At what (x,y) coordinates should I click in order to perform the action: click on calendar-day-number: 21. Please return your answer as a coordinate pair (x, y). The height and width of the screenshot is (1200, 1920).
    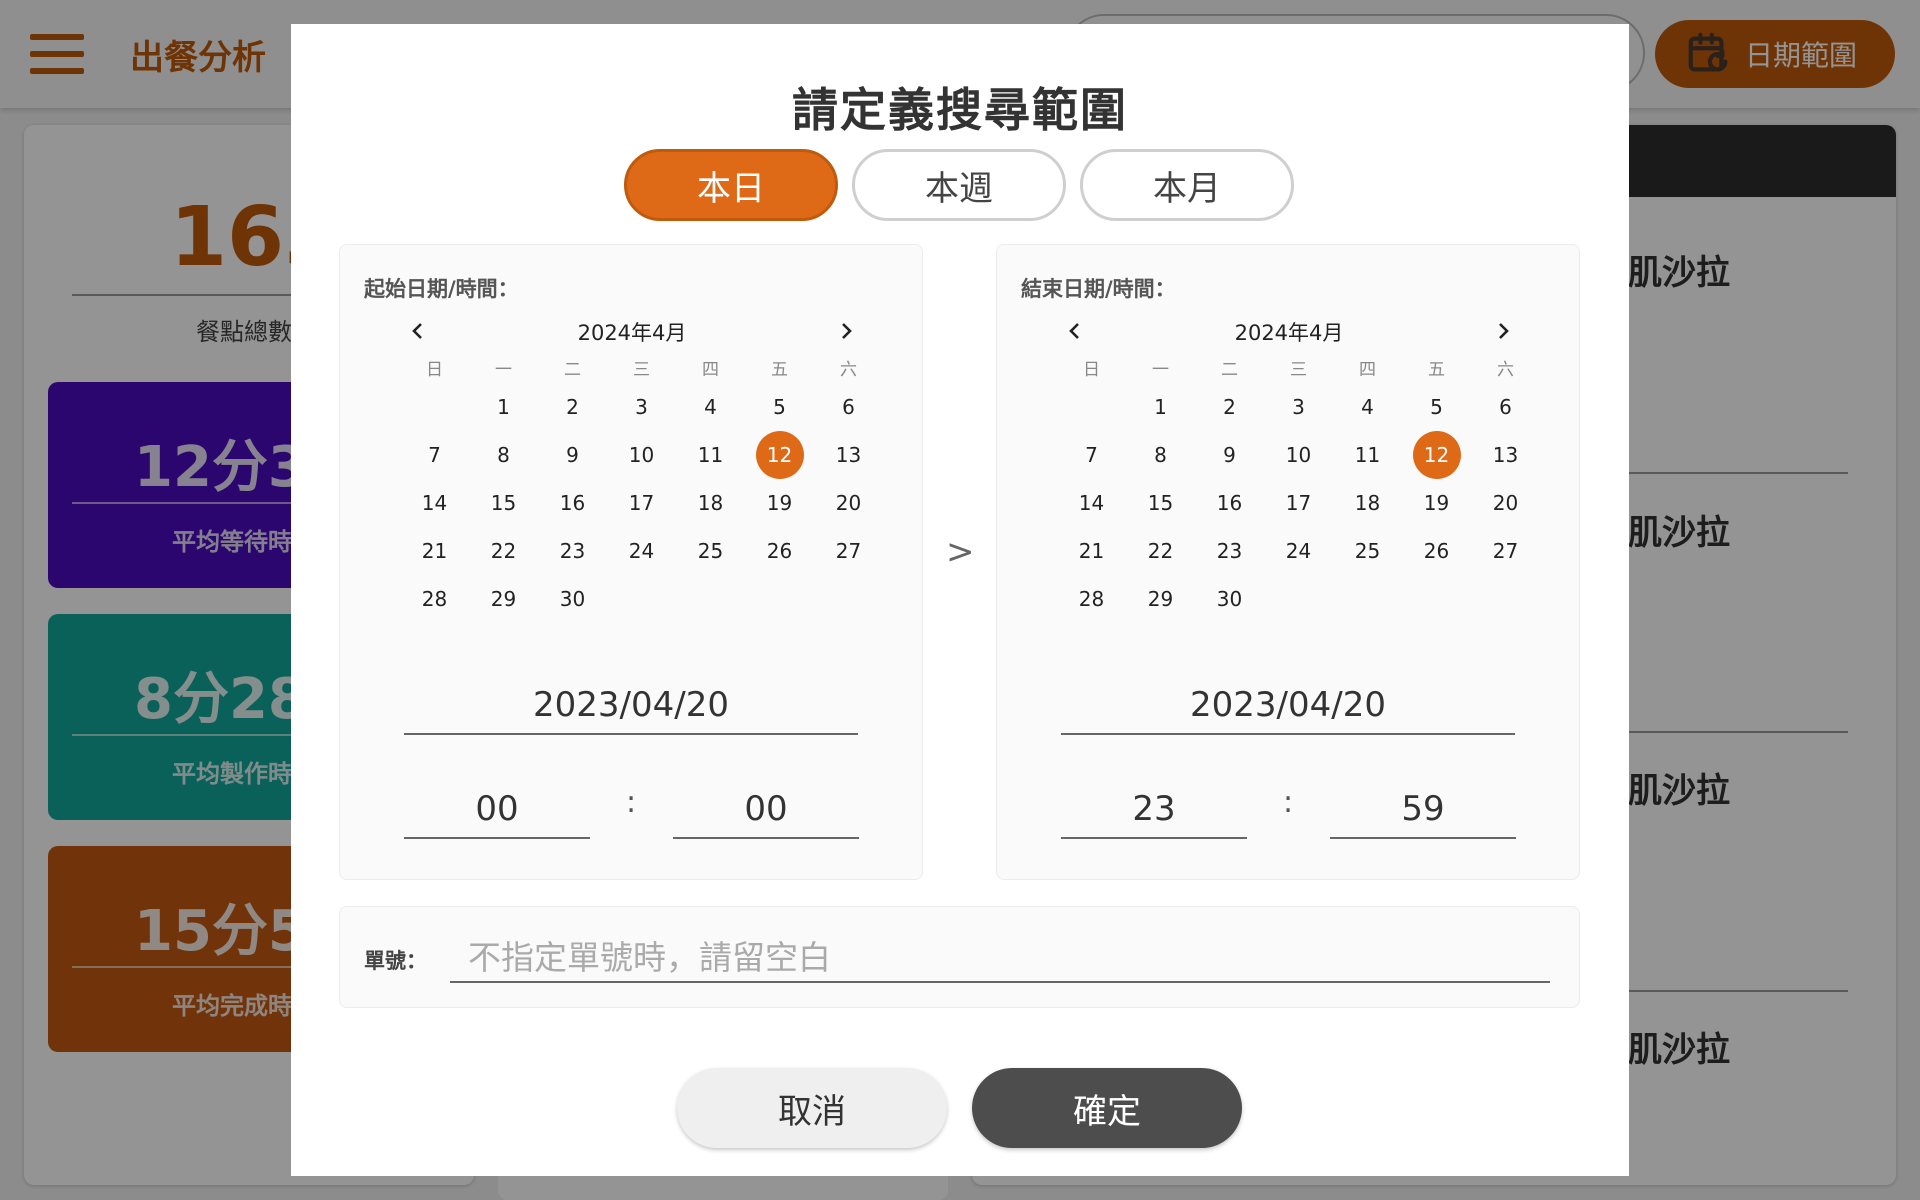
    Looking at the image, I should click on (434, 551).